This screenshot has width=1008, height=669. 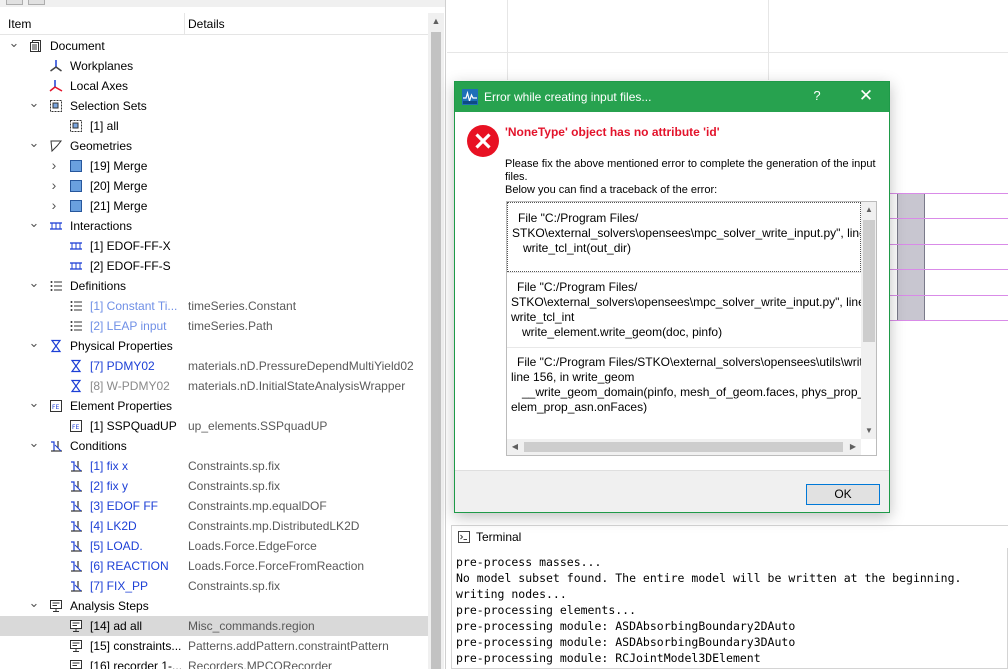 What do you see at coordinates (214, 226) in the screenshot?
I see `tree-row: ⌄ Interactions` at bounding box center [214, 226].